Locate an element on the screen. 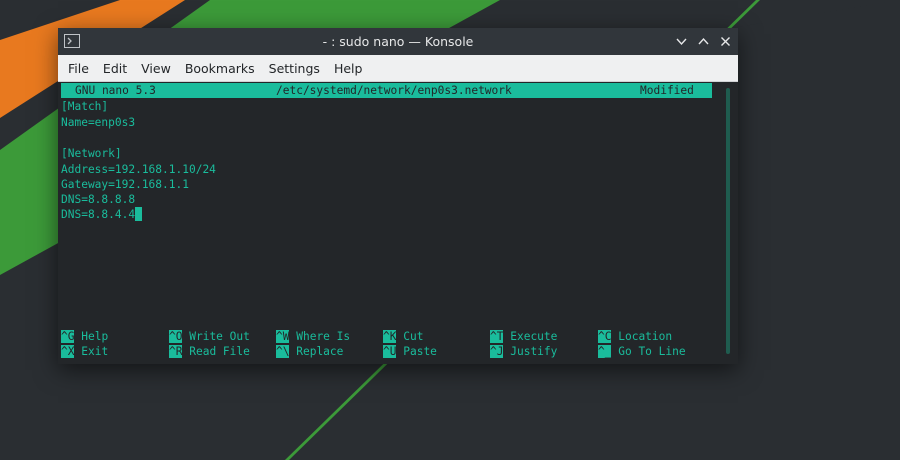 Image resolution: width=900 pixels, height=460 pixels. file-line-text: DNS=8.8.4.4 is located at coordinates (98, 214).